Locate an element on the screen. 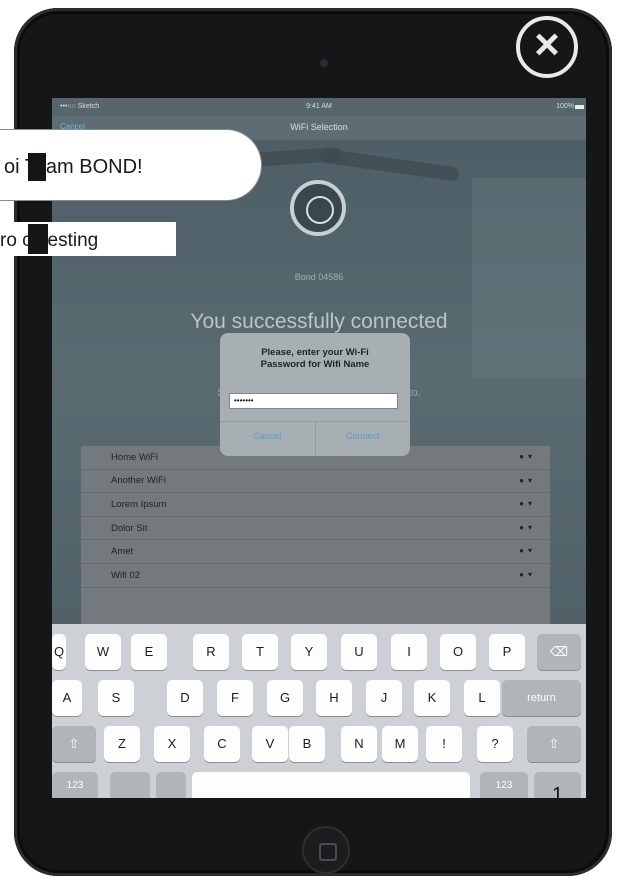  close-icon: × is located at coordinates (547, 47).